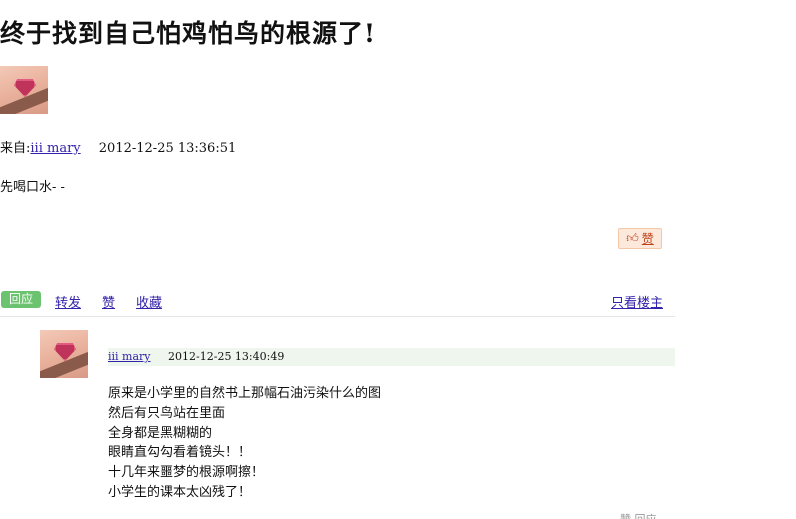  I want to click on comment-line: 然后有只鸟站在里面, so click(167, 413).